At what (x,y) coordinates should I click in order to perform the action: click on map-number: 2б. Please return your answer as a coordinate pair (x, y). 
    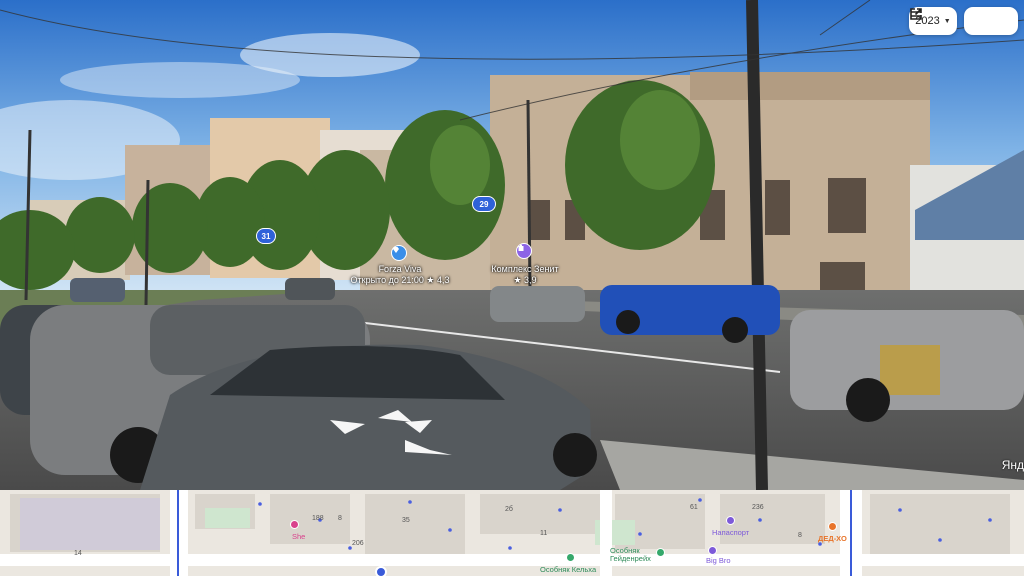
    Looking at the image, I should click on (509, 509).